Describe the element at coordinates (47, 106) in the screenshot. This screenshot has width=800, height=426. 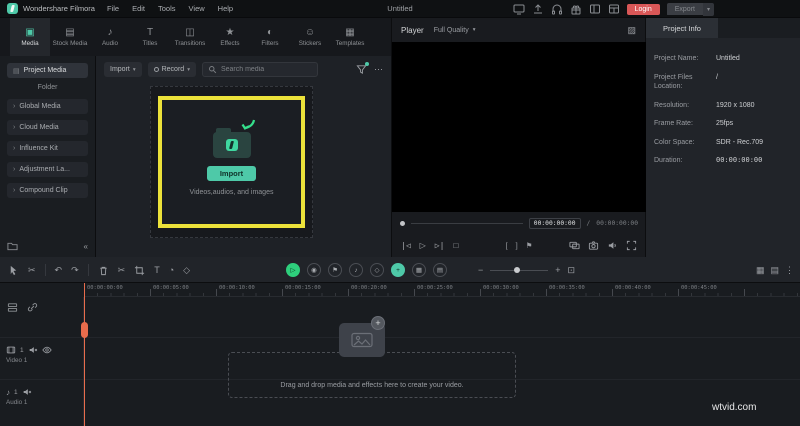
I see `sidebar-item-global-media: › Global Media` at that location.